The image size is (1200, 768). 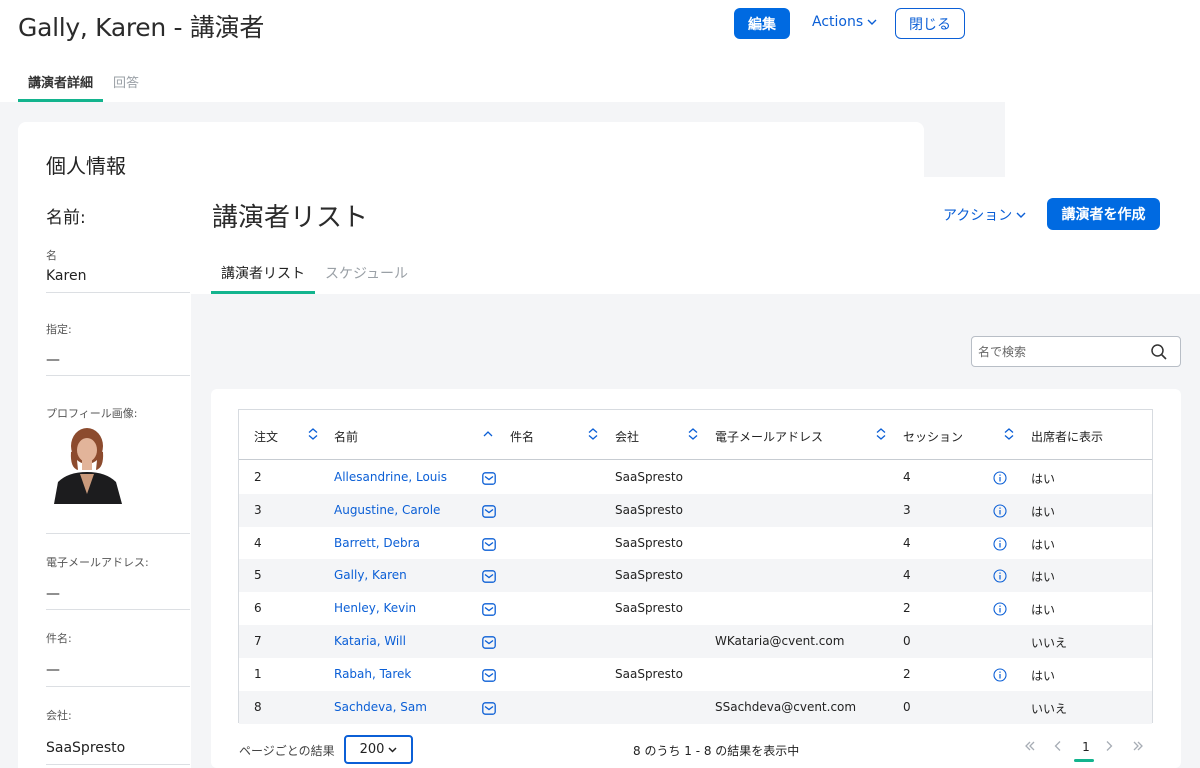 What do you see at coordinates (370, 641) in the screenshot?
I see `speaker-name-link: Kataria, Will` at bounding box center [370, 641].